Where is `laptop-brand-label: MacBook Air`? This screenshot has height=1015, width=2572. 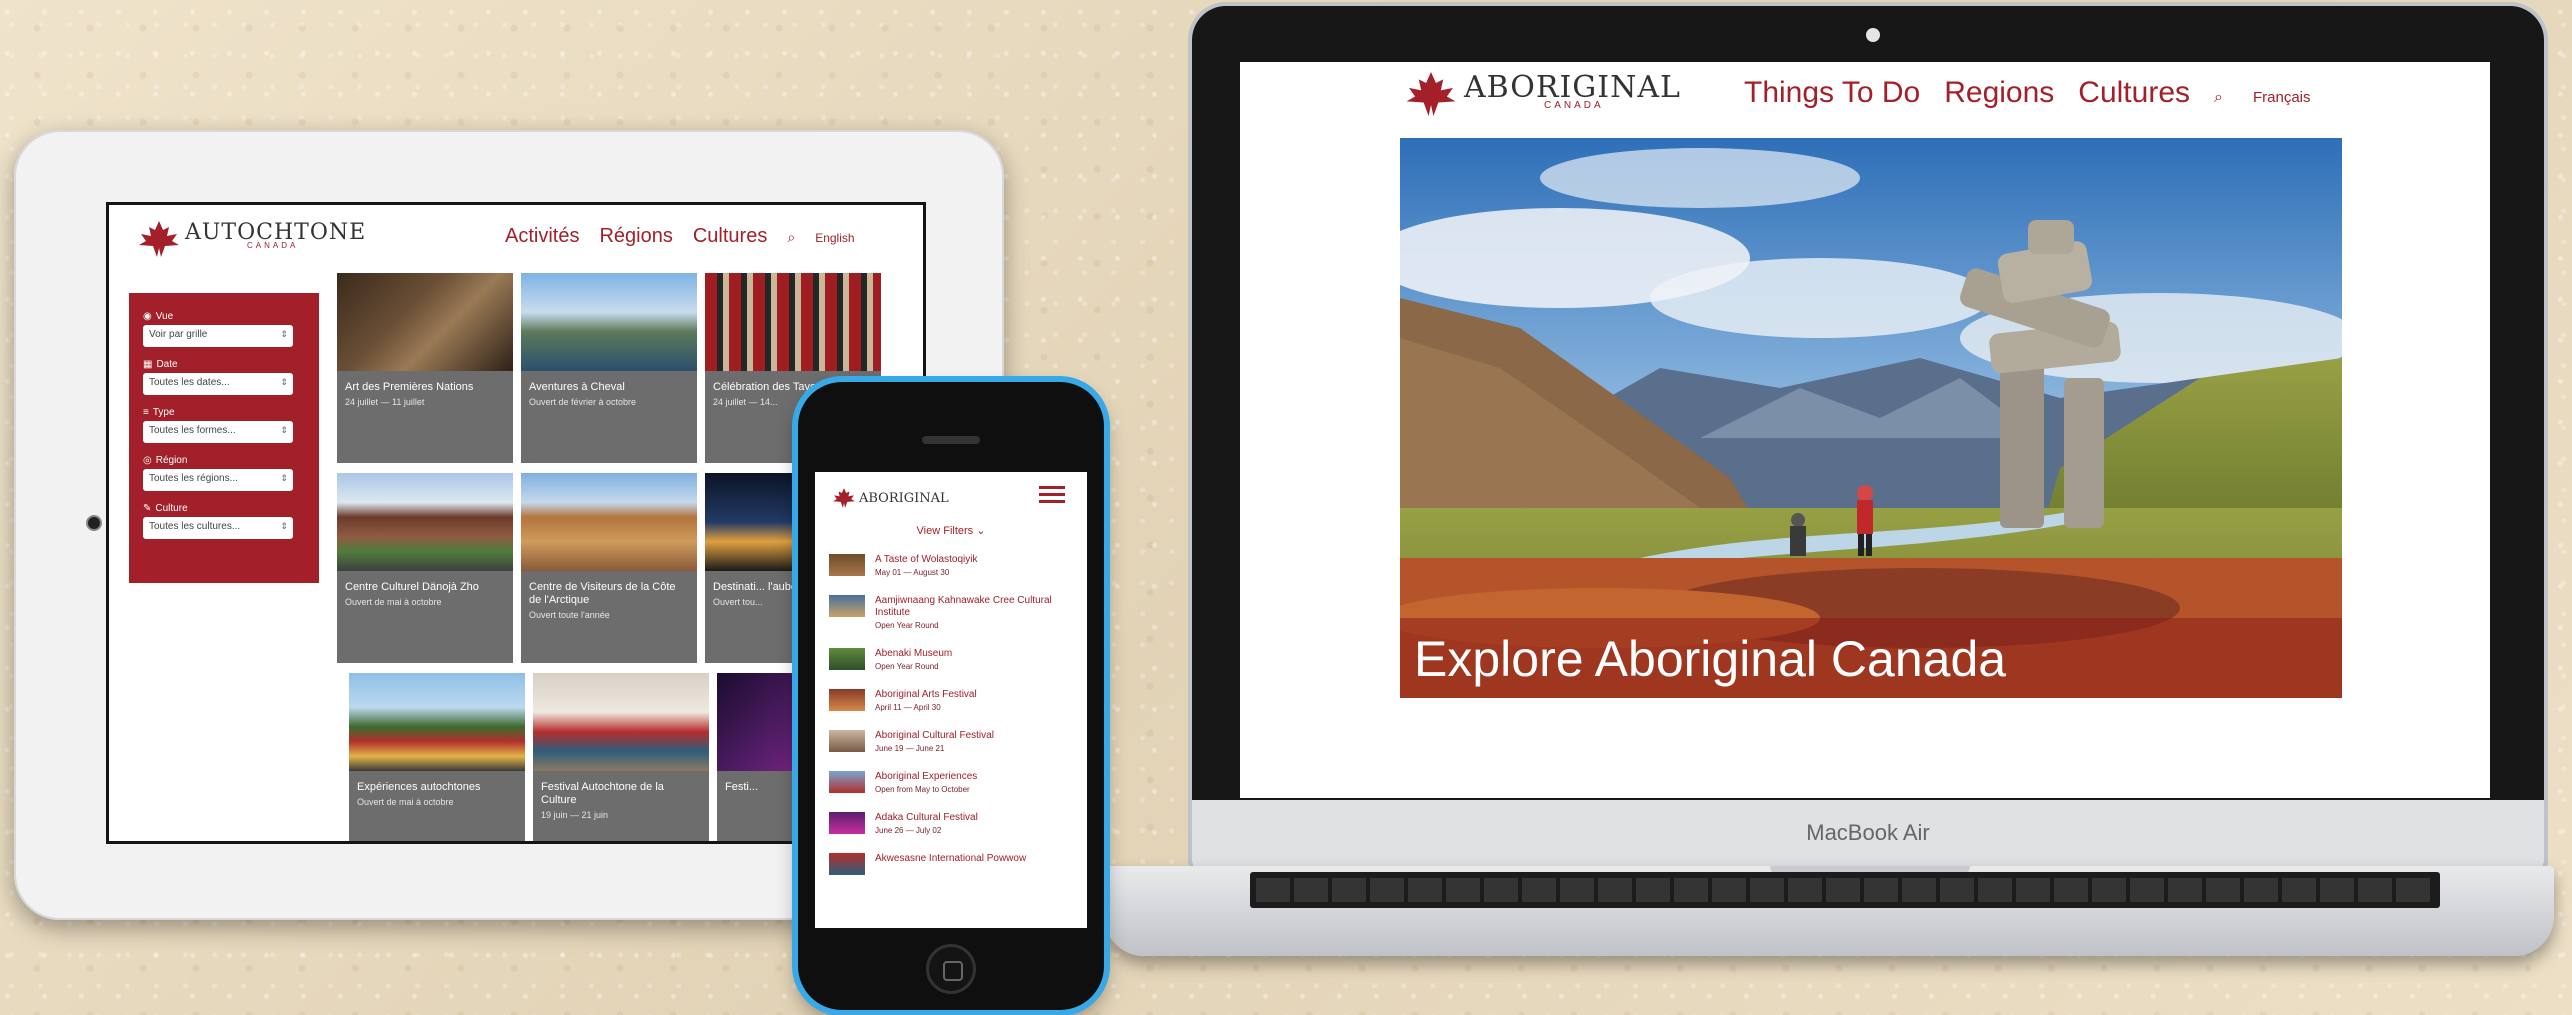
laptop-brand-label: MacBook Air is located at coordinates (1868, 832).